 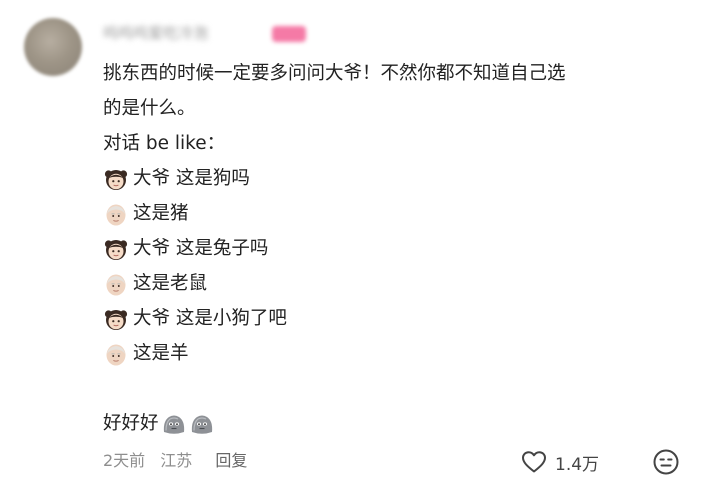 I want to click on dialog-line: 大爷 这是狗吗, so click(x=388, y=178).